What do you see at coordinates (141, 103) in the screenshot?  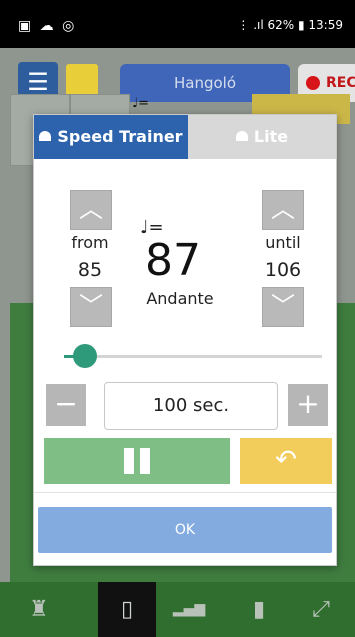 I see `bg-note-symbol: ♩=` at bounding box center [141, 103].